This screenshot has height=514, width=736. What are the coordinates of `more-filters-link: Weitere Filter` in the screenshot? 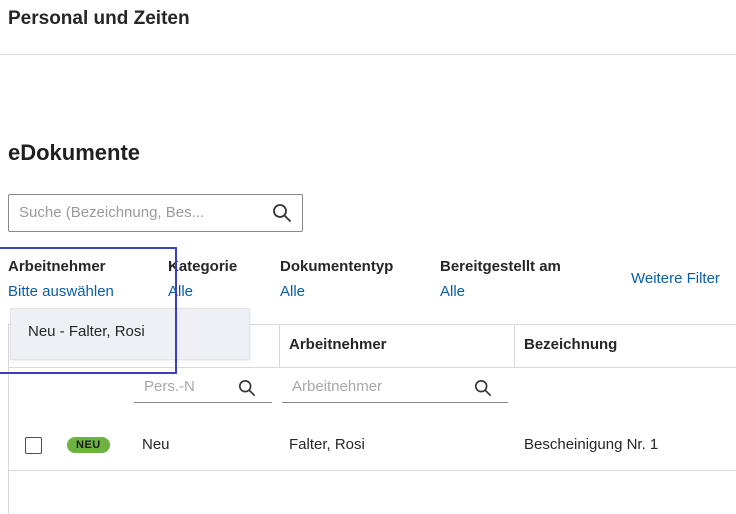 It's located at (675, 278).